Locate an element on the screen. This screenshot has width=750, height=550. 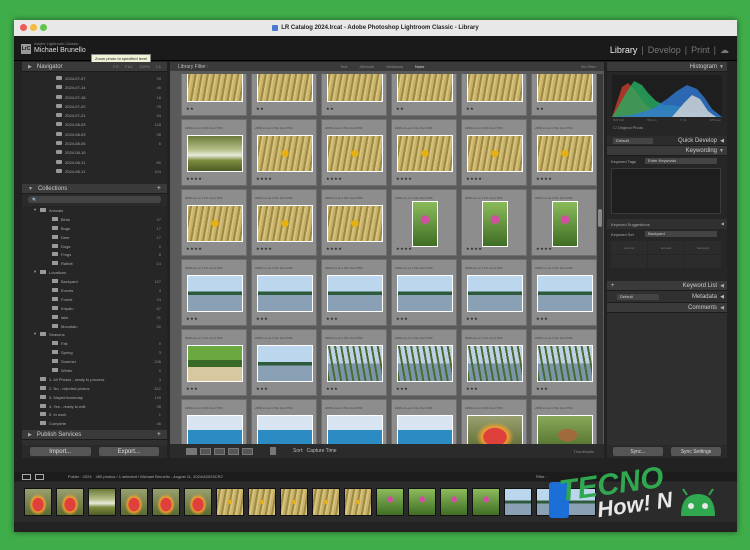
metadata-preset-select: Default is located at coordinates (638, 297).